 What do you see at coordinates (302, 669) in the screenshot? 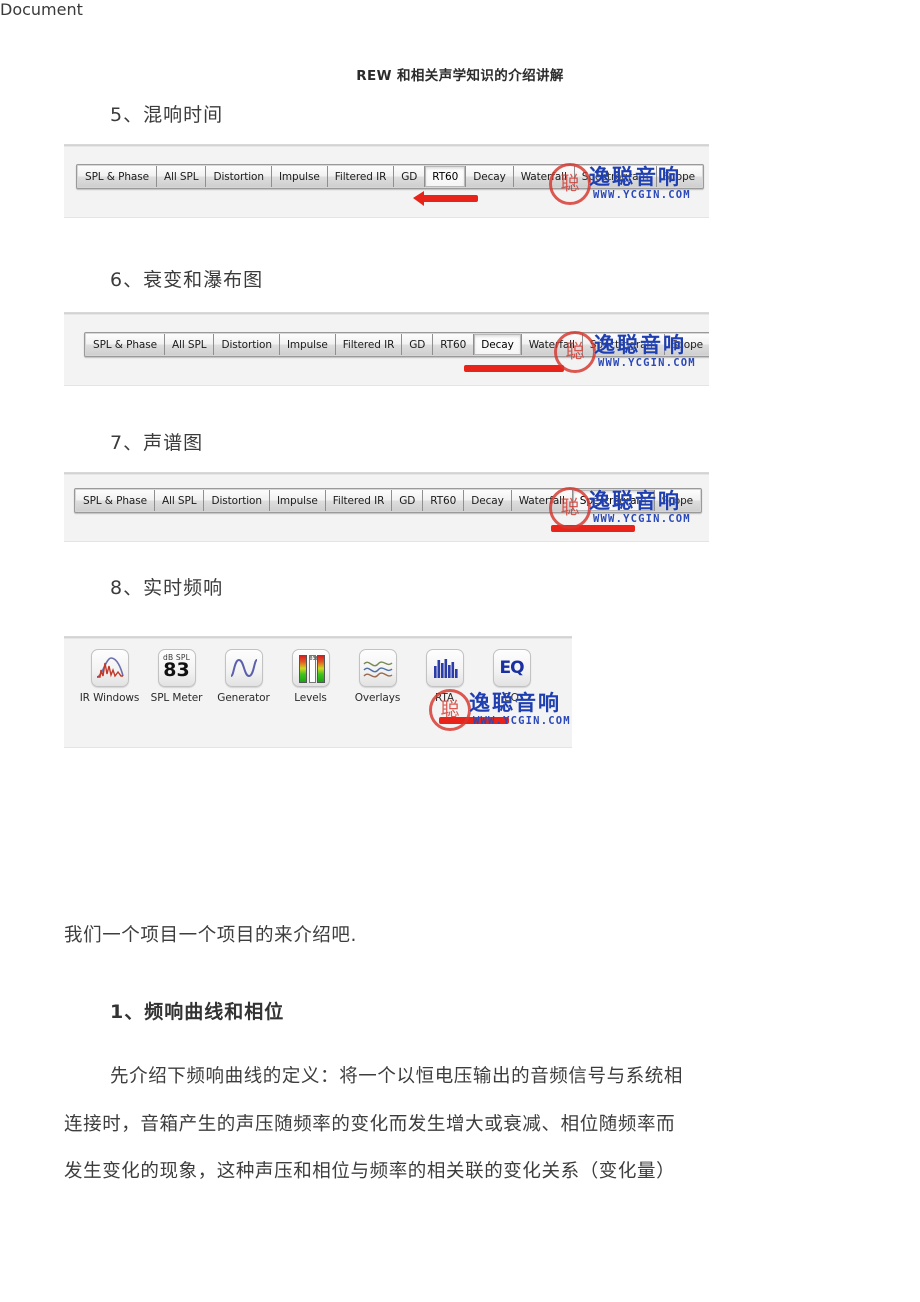
I see `levels-bar-left` at bounding box center [302, 669].